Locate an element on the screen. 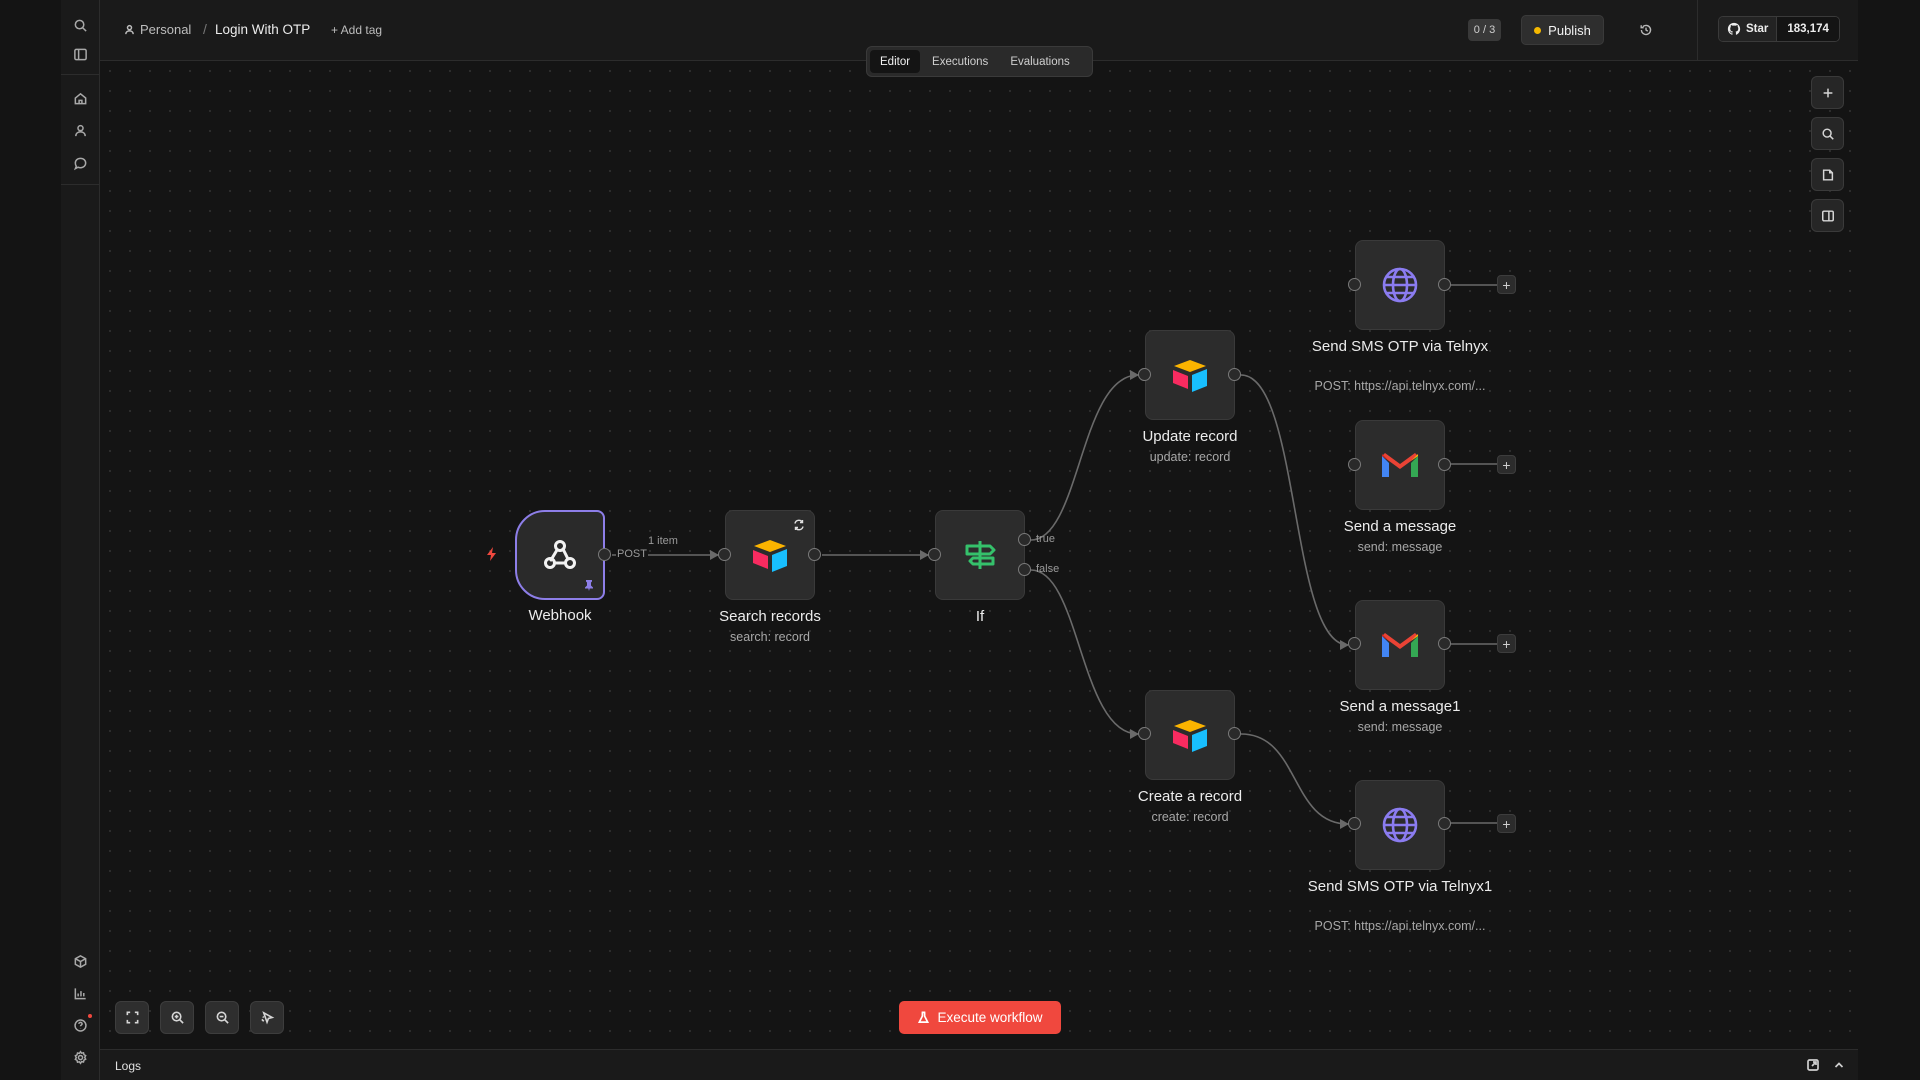 The image size is (1920, 1080). toggle-panel-button is located at coordinates (1827, 215).